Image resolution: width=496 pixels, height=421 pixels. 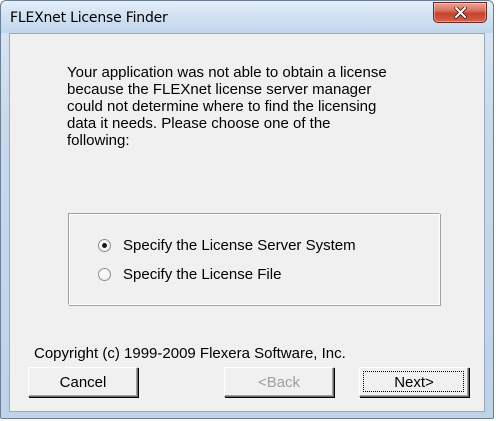 I want to click on next-button: Next>, so click(x=414, y=382).